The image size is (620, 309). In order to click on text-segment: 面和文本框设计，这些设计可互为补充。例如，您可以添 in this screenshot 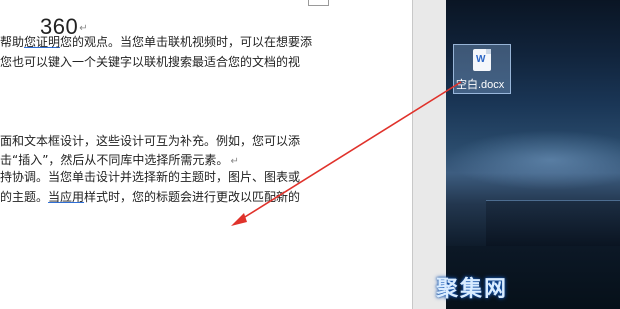, I will do `click(150, 141)`.